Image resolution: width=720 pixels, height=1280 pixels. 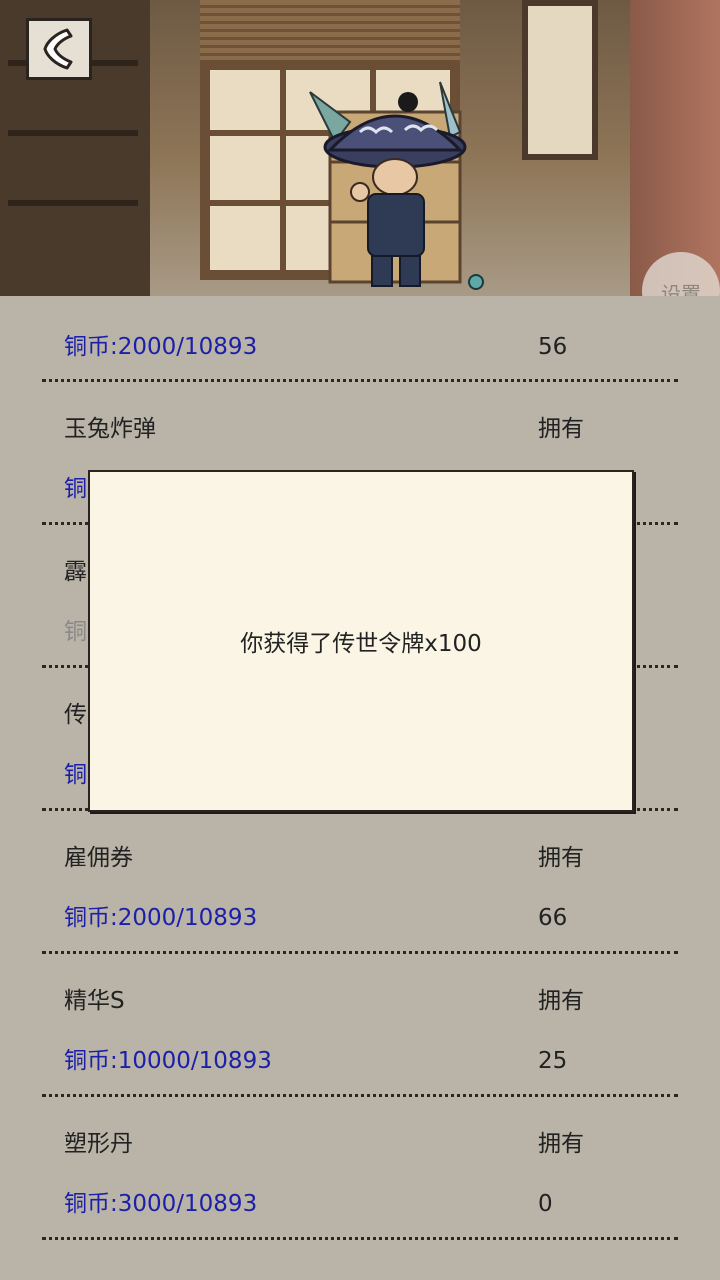 What do you see at coordinates (361, 644) in the screenshot?
I see `reward-message: 你获得了传世令牌x100` at bounding box center [361, 644].